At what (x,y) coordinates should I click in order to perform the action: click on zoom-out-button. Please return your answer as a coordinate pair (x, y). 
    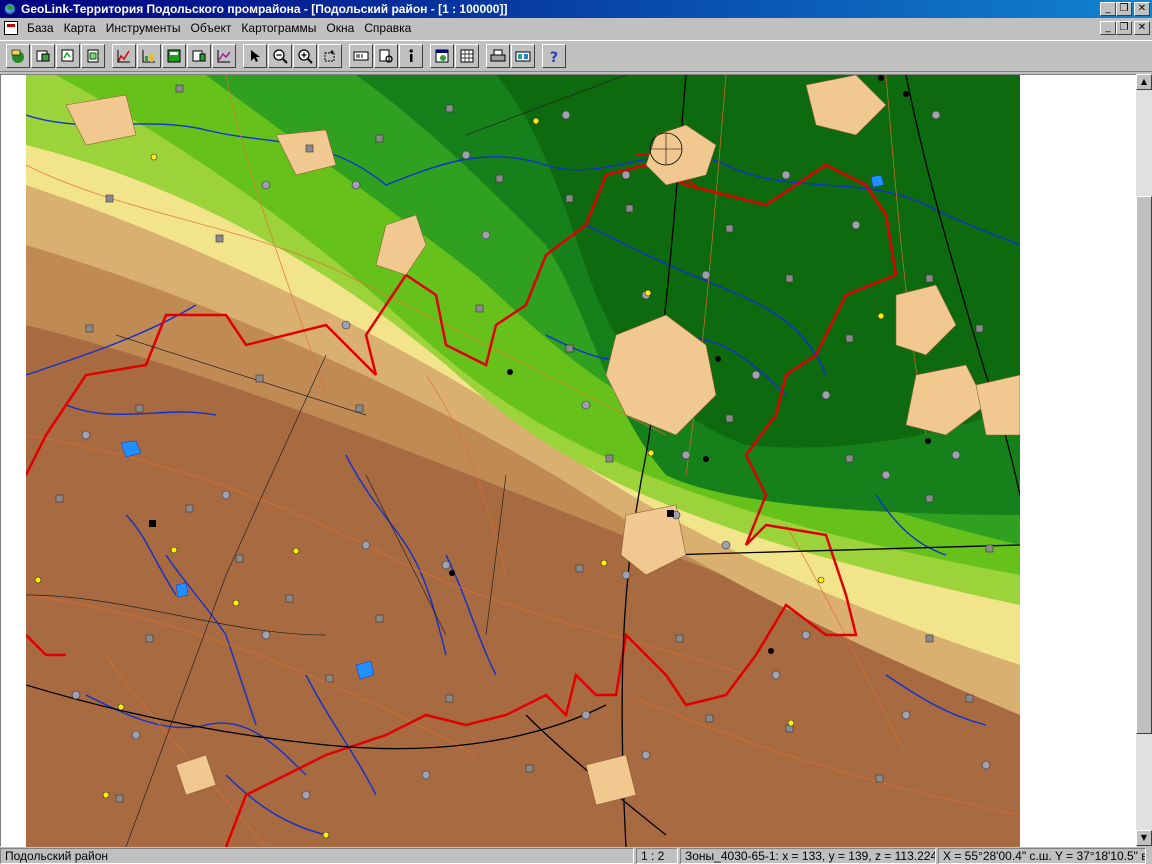
    Looking at the image, I should click on (280, 56).